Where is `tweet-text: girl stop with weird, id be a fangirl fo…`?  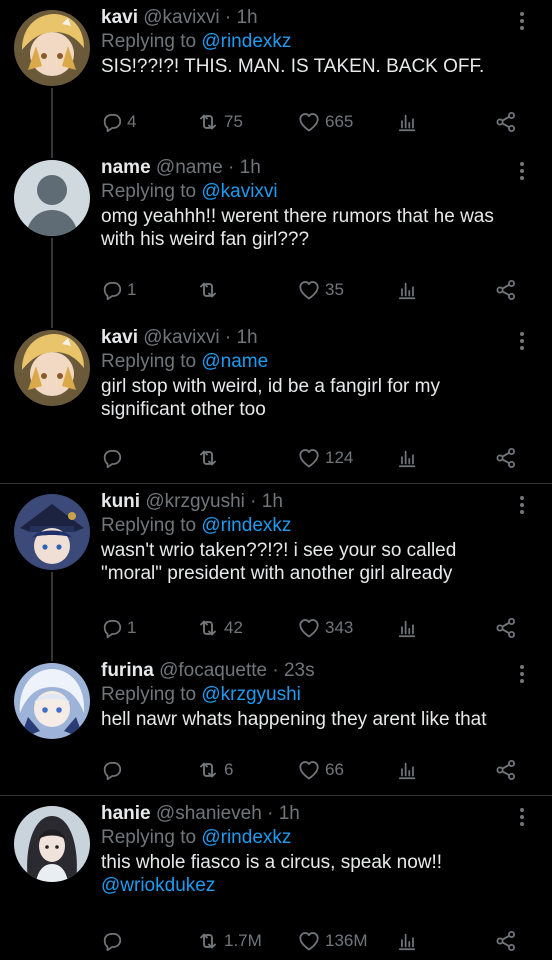 tweet-text: girl stop with weird, id be a fangirl fo… is located at coordinates (306, 398).